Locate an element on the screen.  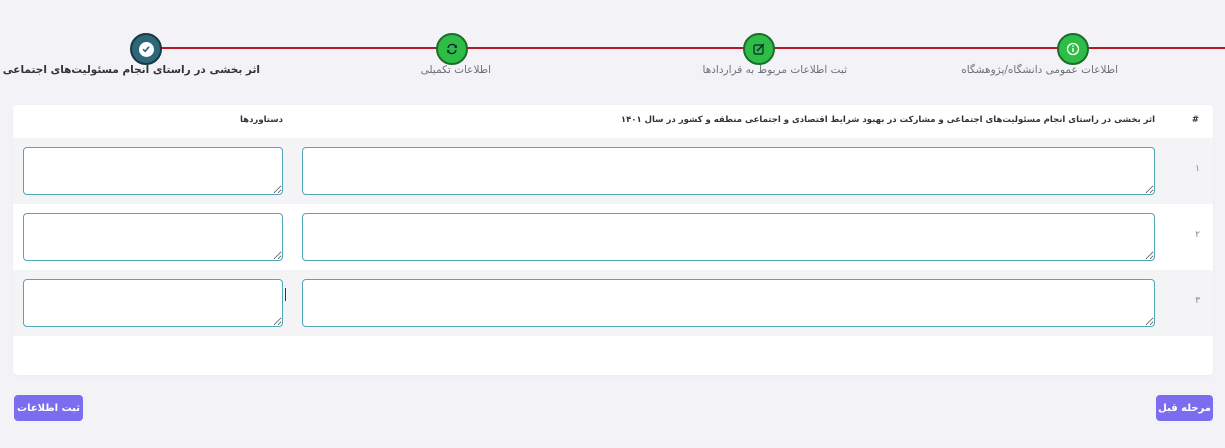
table-row: ۲ is located at coordinates (613, 237).